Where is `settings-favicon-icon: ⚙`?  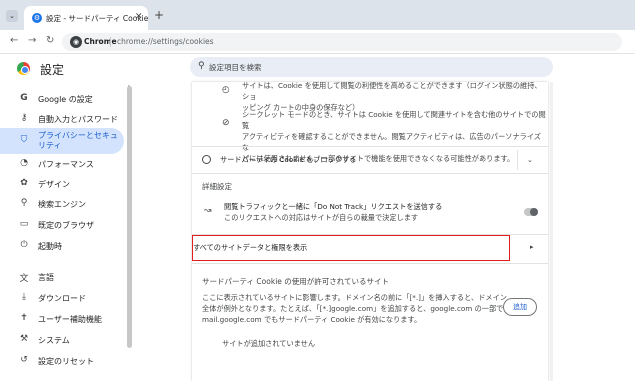
settings-favicon-icon: ⚙ is located at coordinates (37, 18).